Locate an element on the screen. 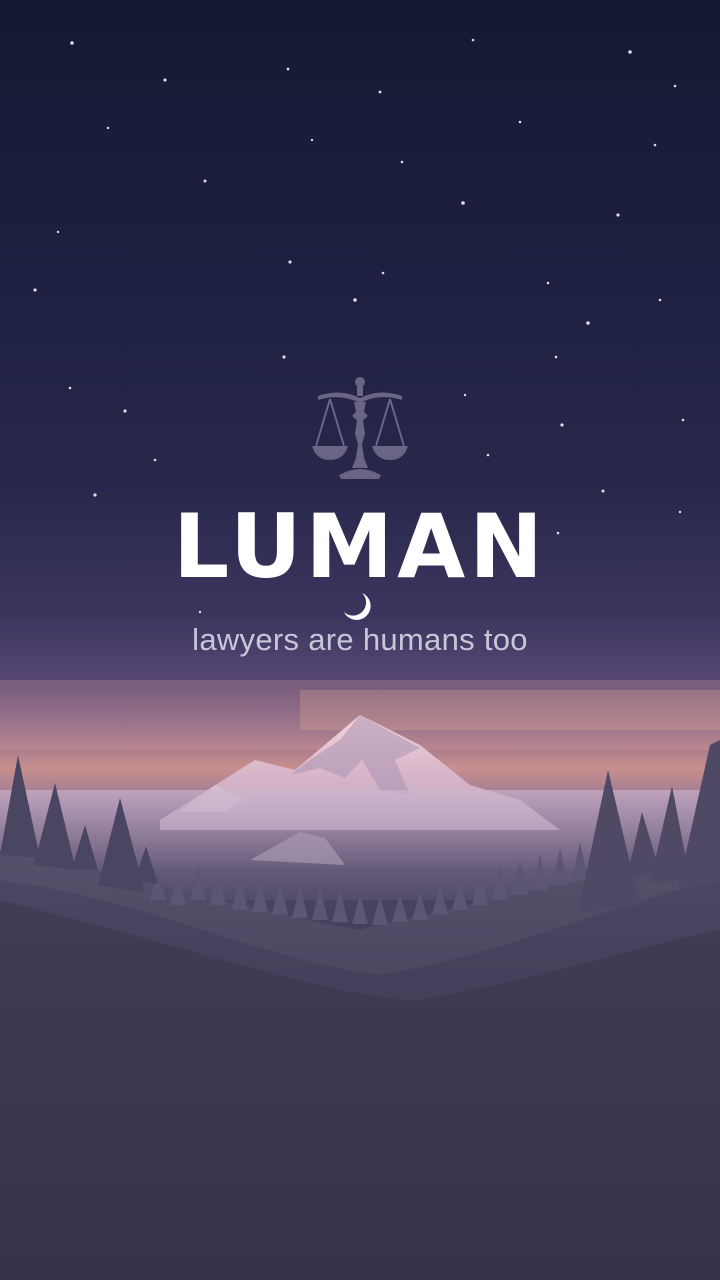  tagline: lawyers are humans too is located at coordinates (360, 639).